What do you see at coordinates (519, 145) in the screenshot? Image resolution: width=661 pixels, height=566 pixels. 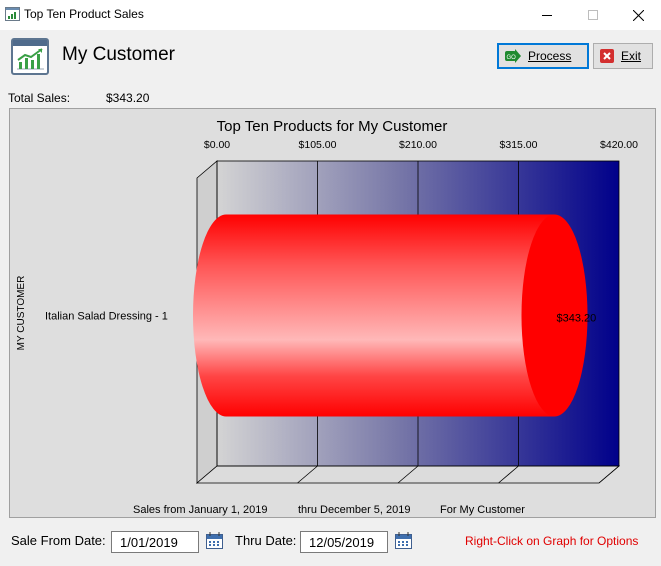 I see `x-tick-label: $315.00` at bounding box center [519, 145].